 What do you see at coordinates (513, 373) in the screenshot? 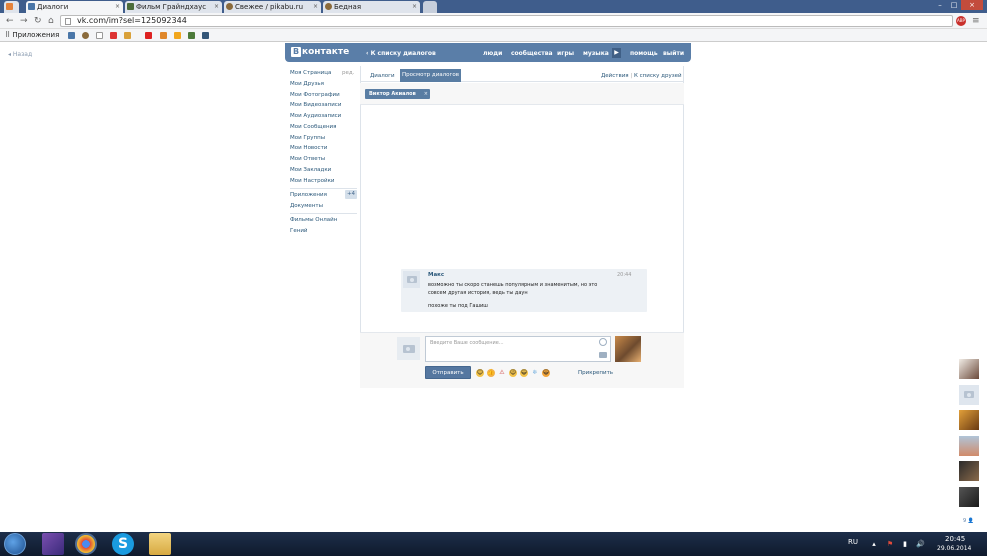
I see `emoji-wink: 😉` at bounding box center [513, 373].